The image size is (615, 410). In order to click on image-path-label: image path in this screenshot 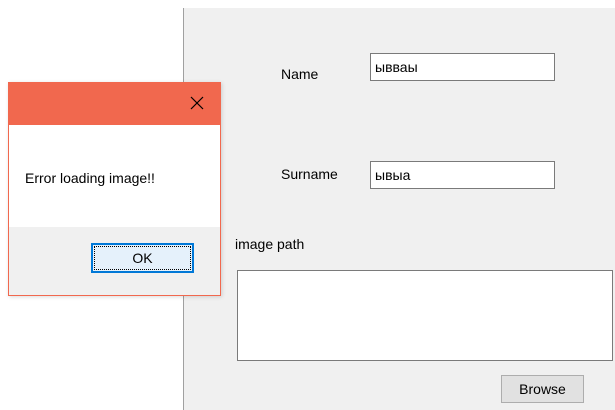, I will do `click(270, 244)`.